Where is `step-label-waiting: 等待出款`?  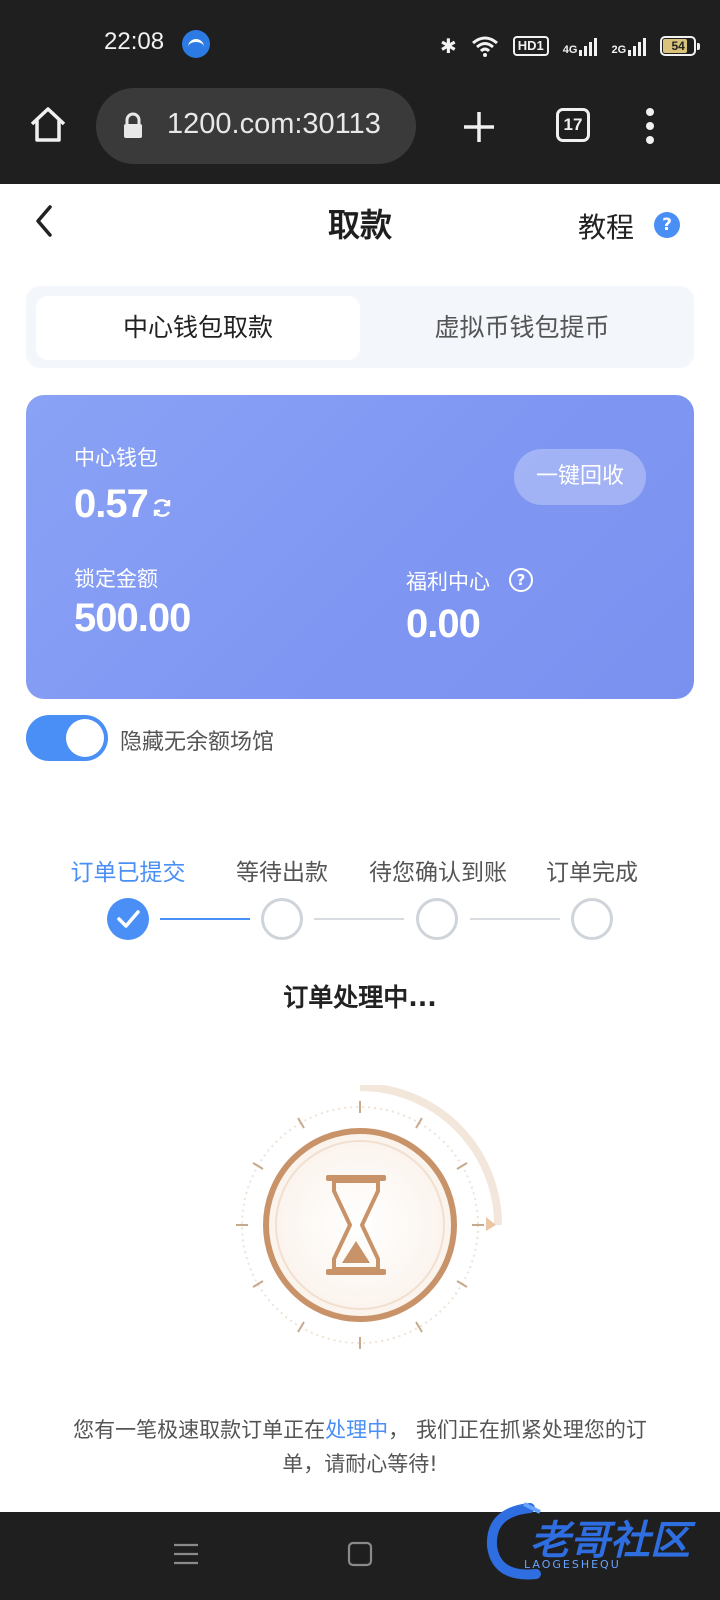
step-label-waiting: 等待出款 is located at coordinates (282, 873).